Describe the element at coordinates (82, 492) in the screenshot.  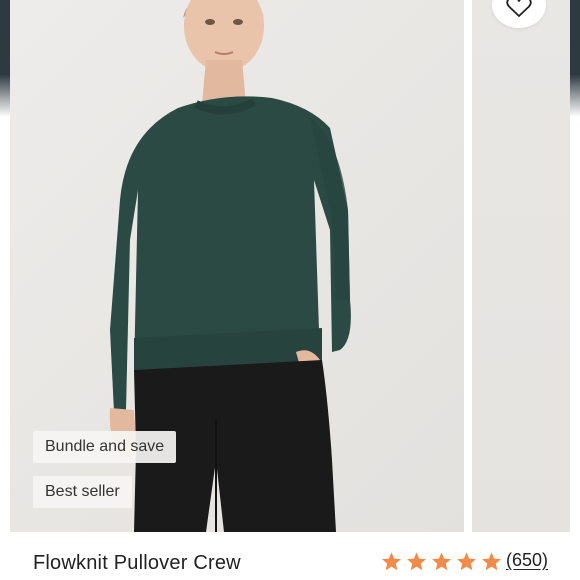
I see `best-seller-badge: Best seller` at that location.